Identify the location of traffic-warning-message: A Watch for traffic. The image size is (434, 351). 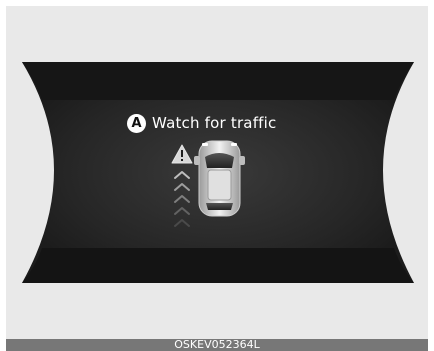
(201, 123).